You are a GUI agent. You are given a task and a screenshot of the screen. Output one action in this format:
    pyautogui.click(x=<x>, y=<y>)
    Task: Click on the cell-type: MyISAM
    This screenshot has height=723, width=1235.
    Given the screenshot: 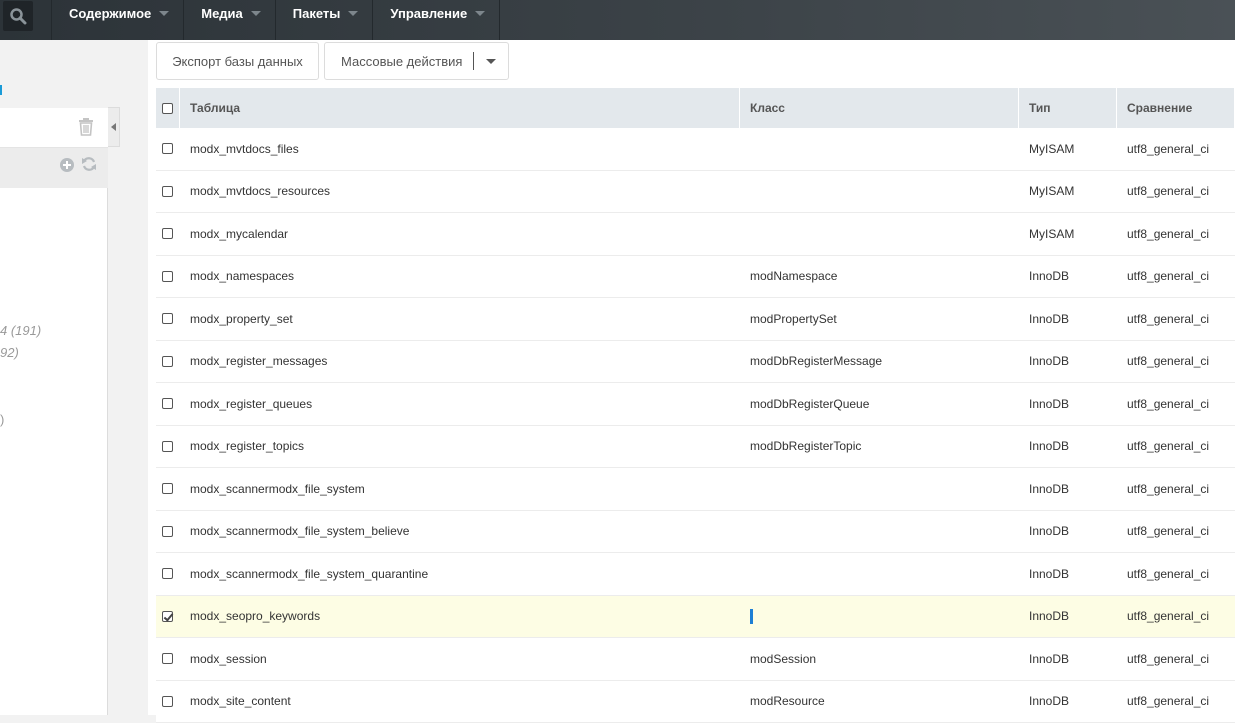 What is the action you would take?
    pyautogui.click(x=1068, y=234)
    